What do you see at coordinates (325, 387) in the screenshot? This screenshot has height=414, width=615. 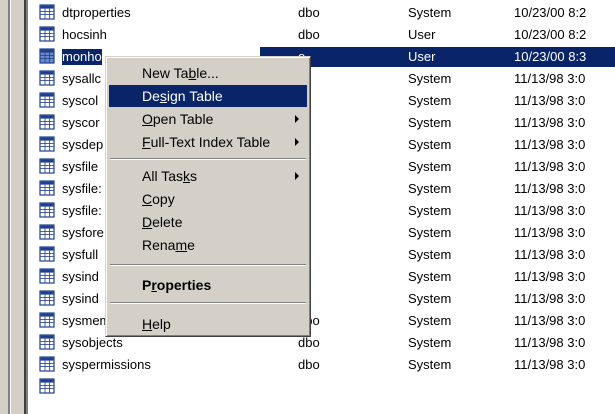 I see `table-row` at bounding box center [325, 387].